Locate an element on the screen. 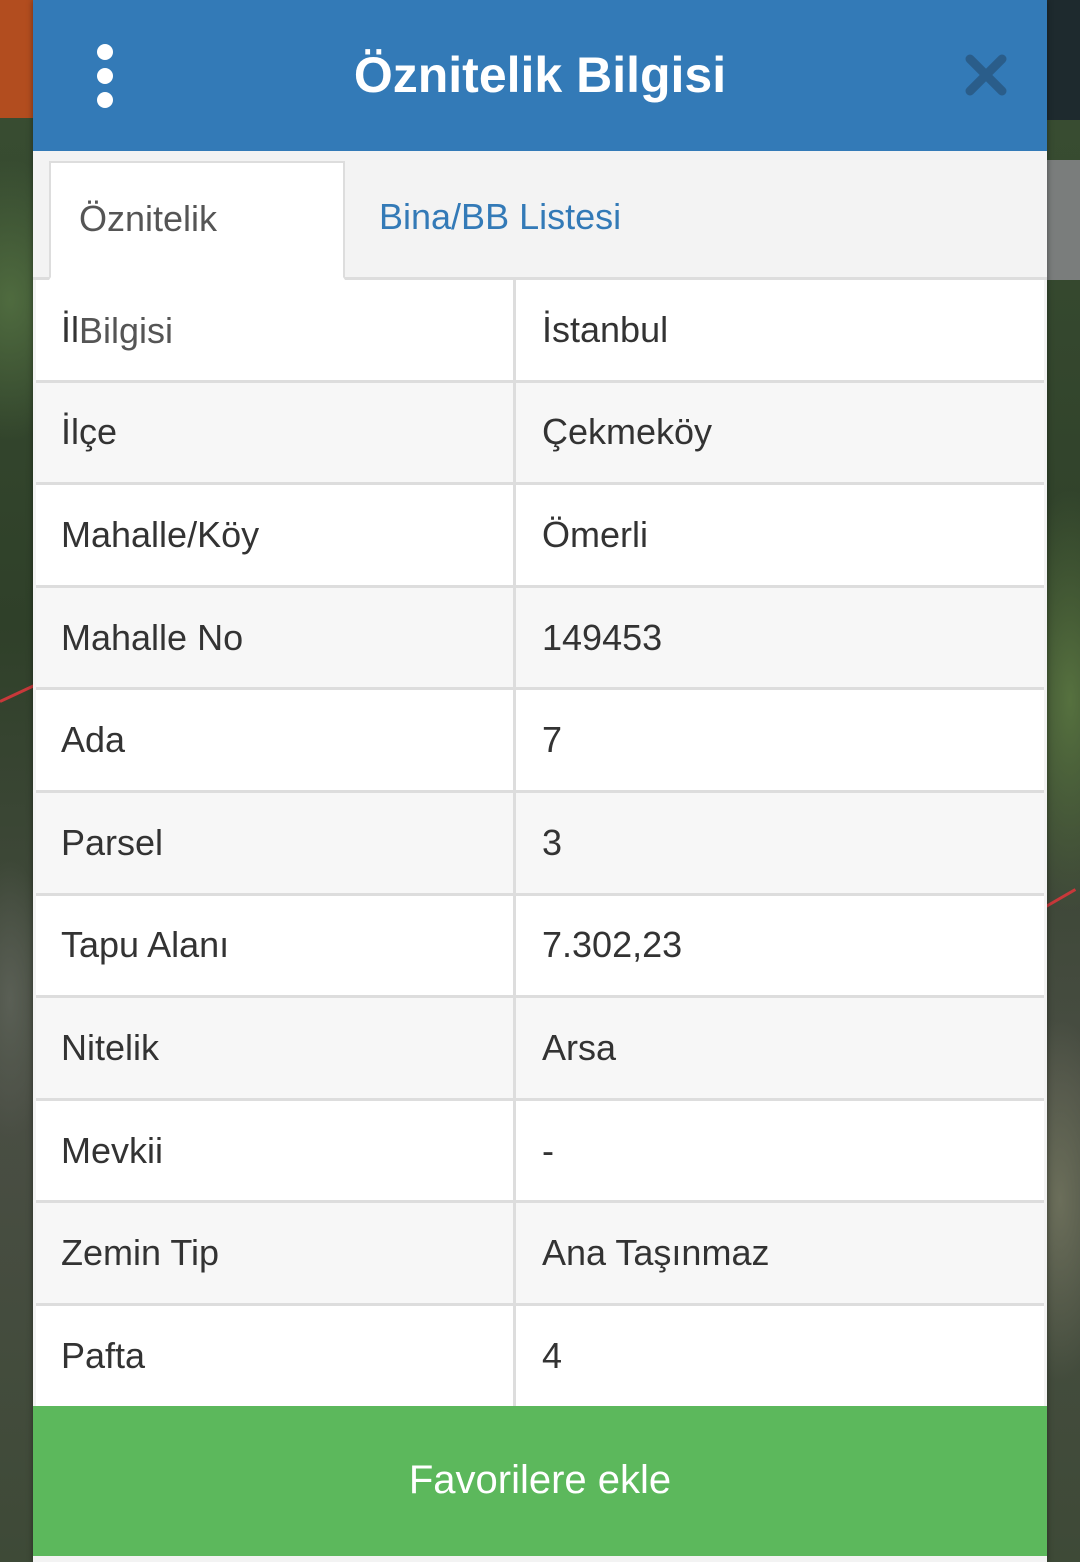 The width and height of the screenshot is (1080, 1562). attribute-value: Çekmeköy is located at coordinates (627, 432).